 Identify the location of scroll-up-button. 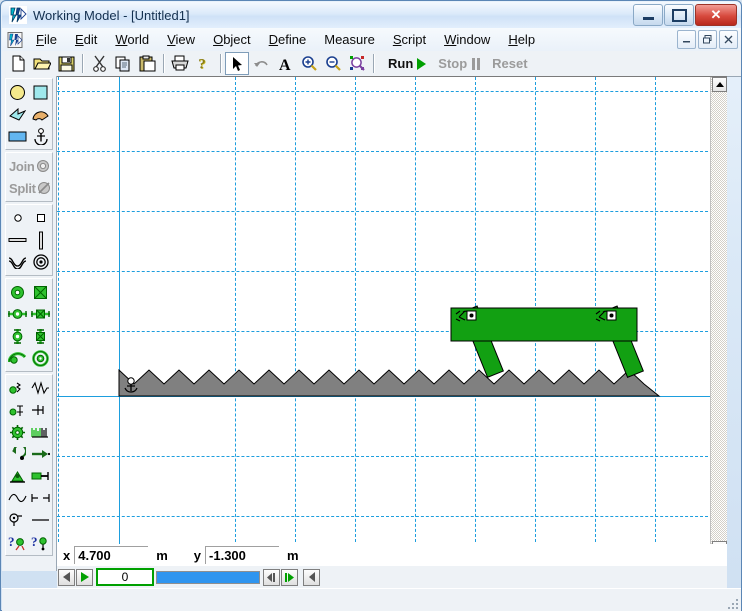
(719, 84).